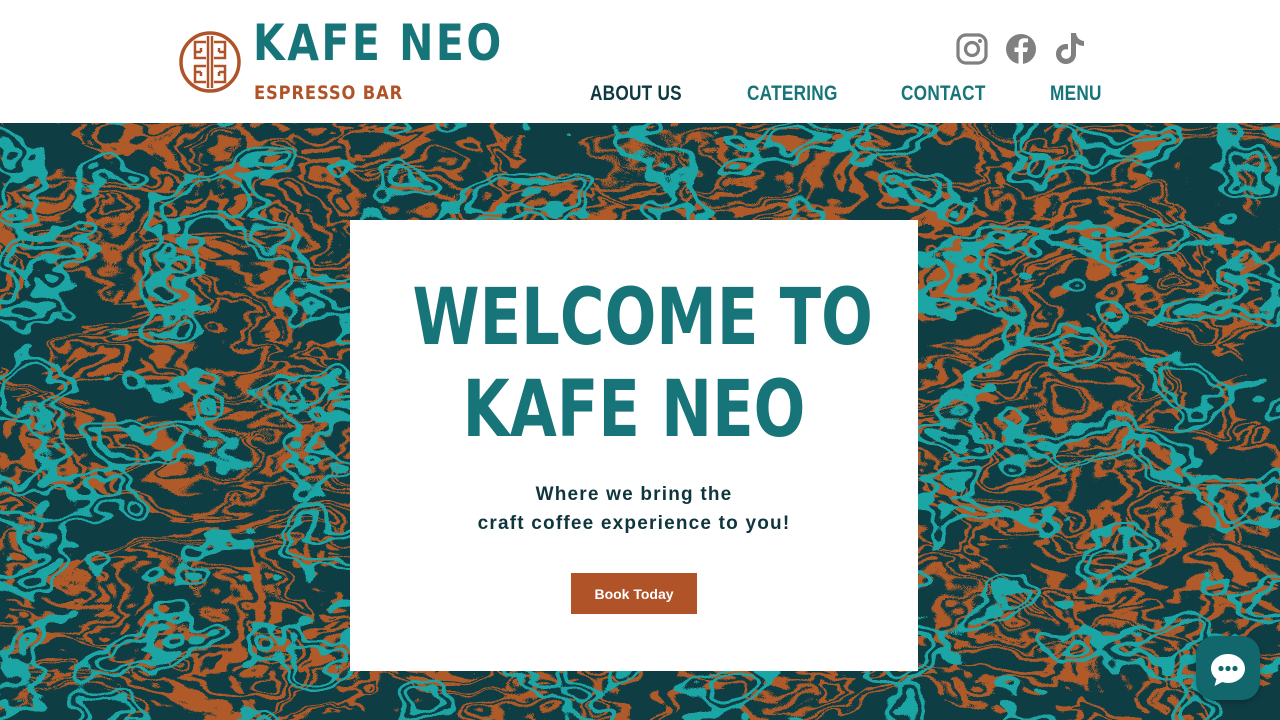 The image size is (1280, 720). I want to click on hero-title-line-2: KAFE NEO, so click(634, 410).